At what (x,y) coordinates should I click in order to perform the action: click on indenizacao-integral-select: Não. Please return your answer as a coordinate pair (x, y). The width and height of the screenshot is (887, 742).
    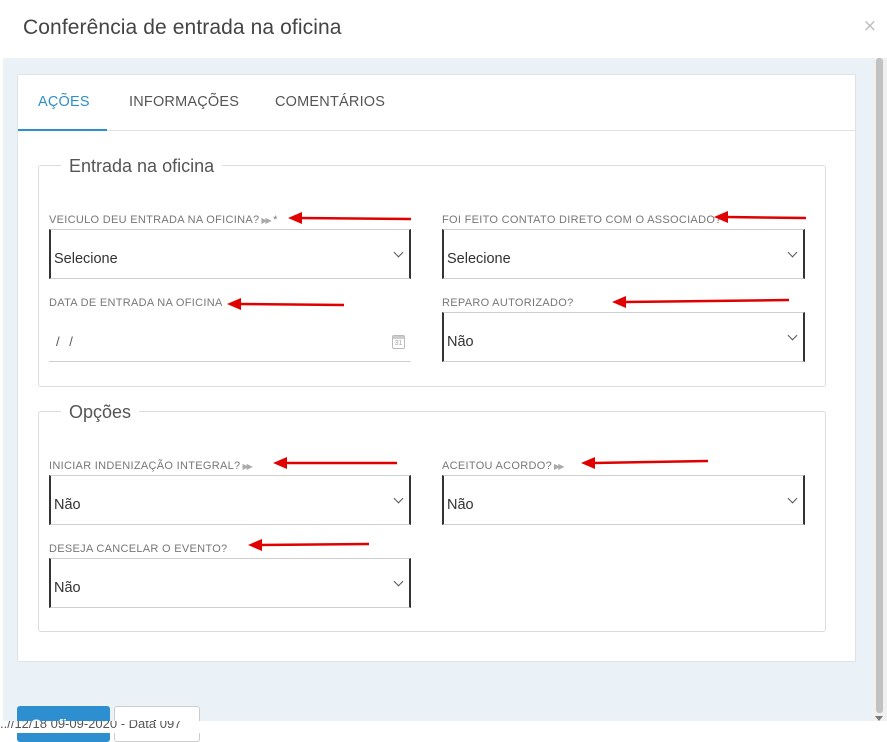
    Looking at the image, I should click on (230, 500).